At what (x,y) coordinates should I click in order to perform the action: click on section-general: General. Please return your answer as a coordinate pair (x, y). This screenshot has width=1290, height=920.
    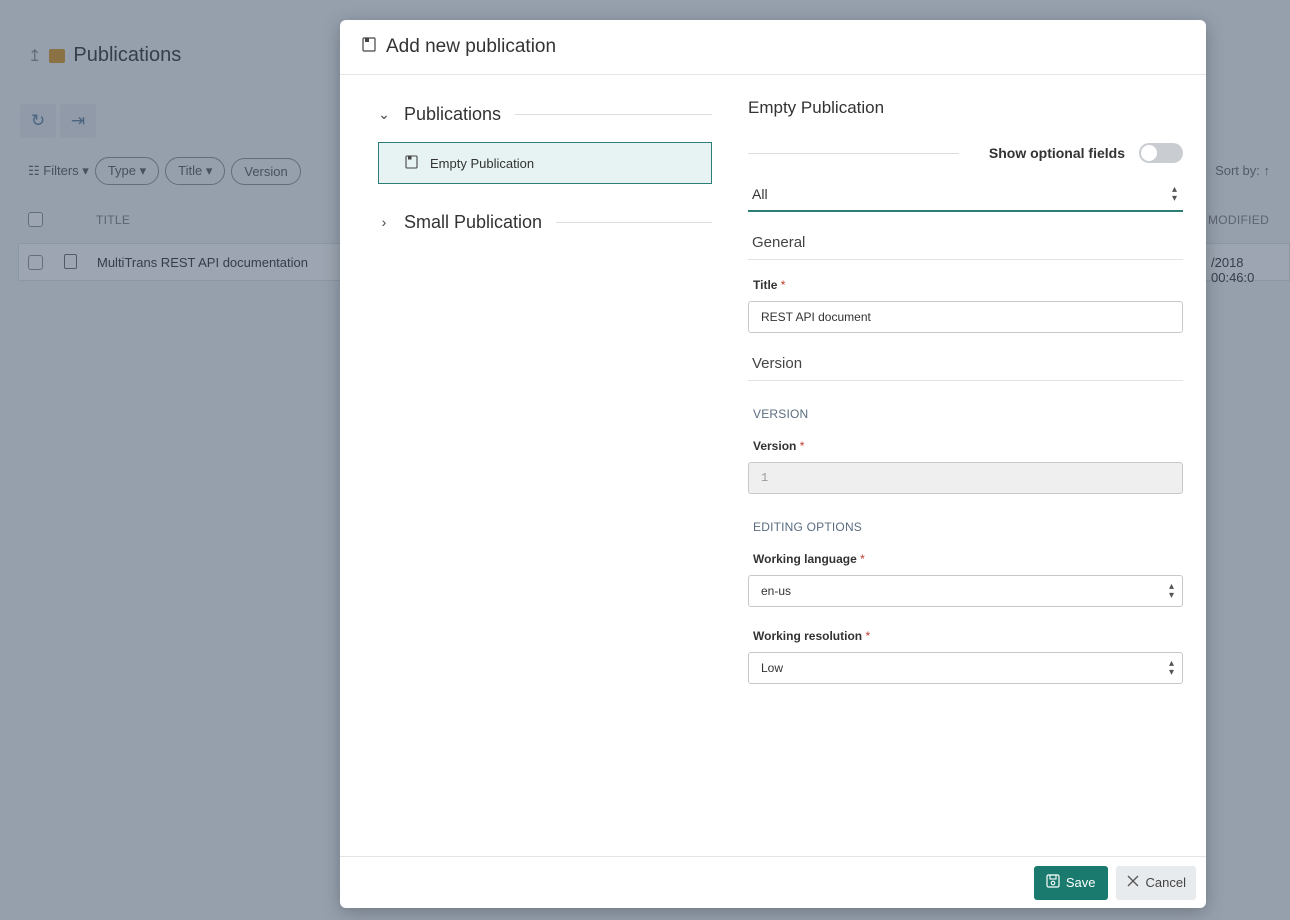
    Looking at the image, I should click on (965, 243).